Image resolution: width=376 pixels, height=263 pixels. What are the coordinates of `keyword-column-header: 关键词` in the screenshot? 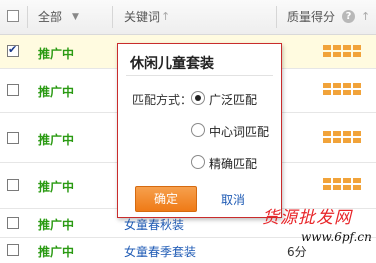 It's located at (142, 17).